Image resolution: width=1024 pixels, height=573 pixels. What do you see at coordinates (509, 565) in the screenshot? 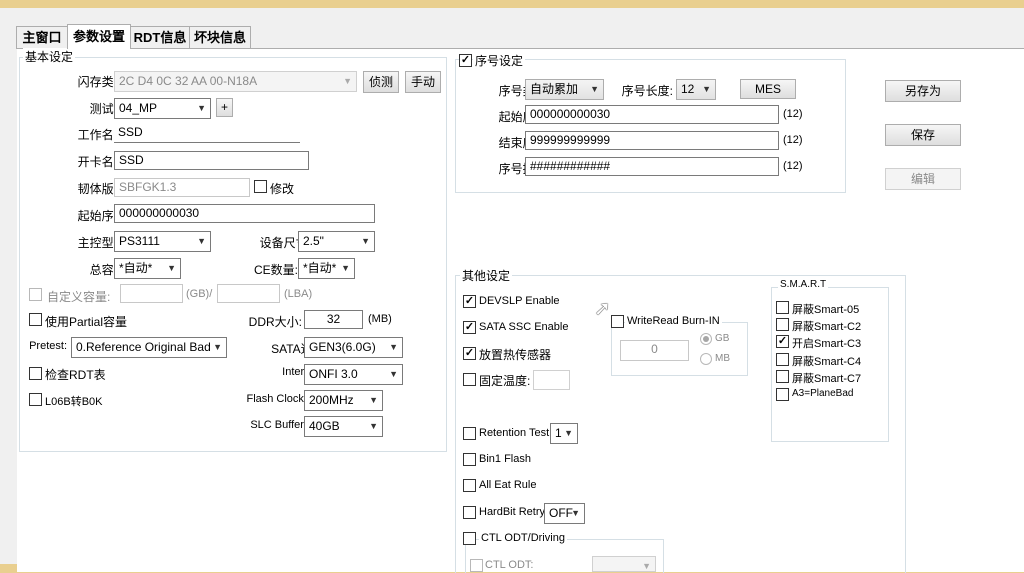
I see `ctl-odt-label: CTL ODT:` at bounding box center [509, 565].